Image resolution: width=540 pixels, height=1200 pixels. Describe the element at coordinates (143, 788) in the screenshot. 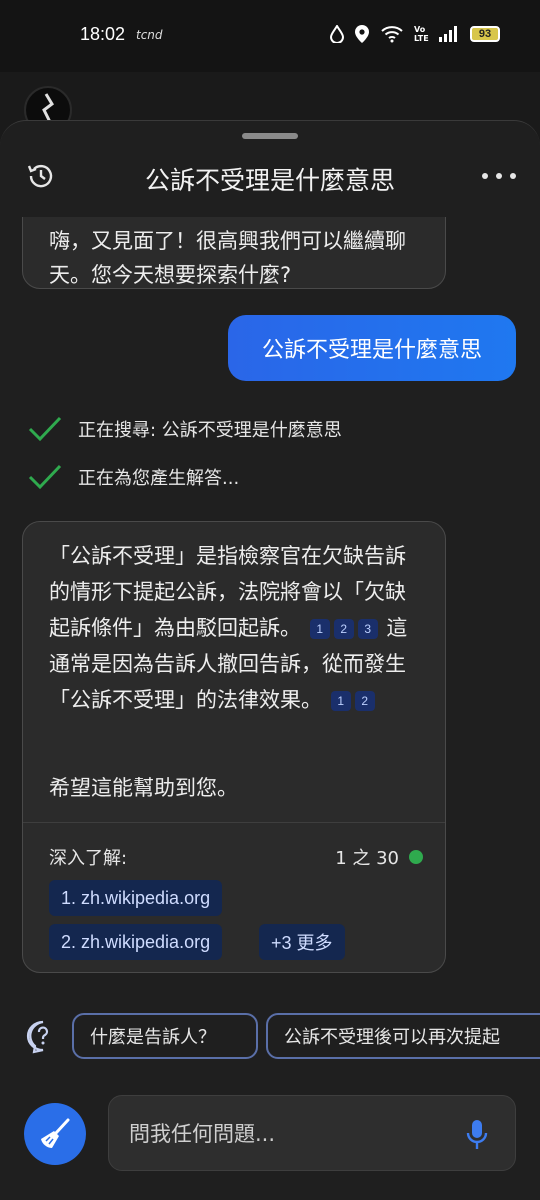

I see `answer-closing: 希望這能幫助到您。` at that location.